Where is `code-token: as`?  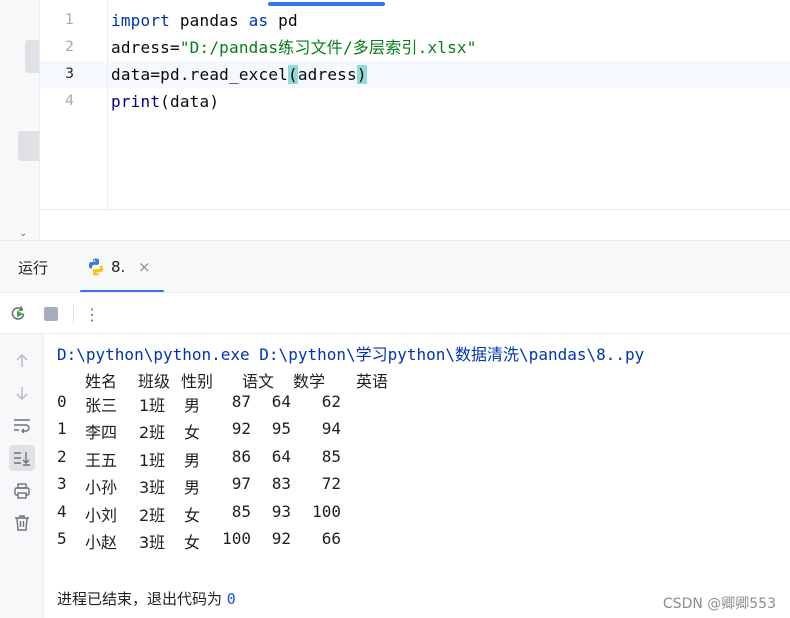
code-token: as is located at coordinates (258, 20).